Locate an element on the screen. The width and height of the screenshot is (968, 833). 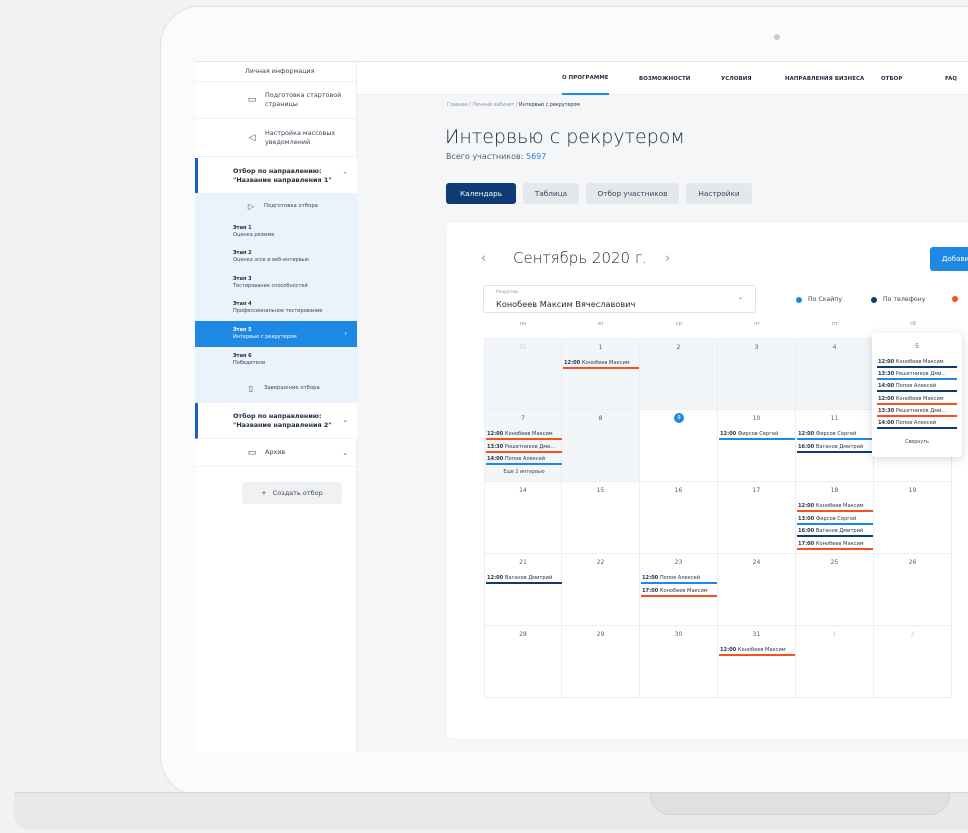
calendar-day-cell: 3 is located at coordinates (757, 374).